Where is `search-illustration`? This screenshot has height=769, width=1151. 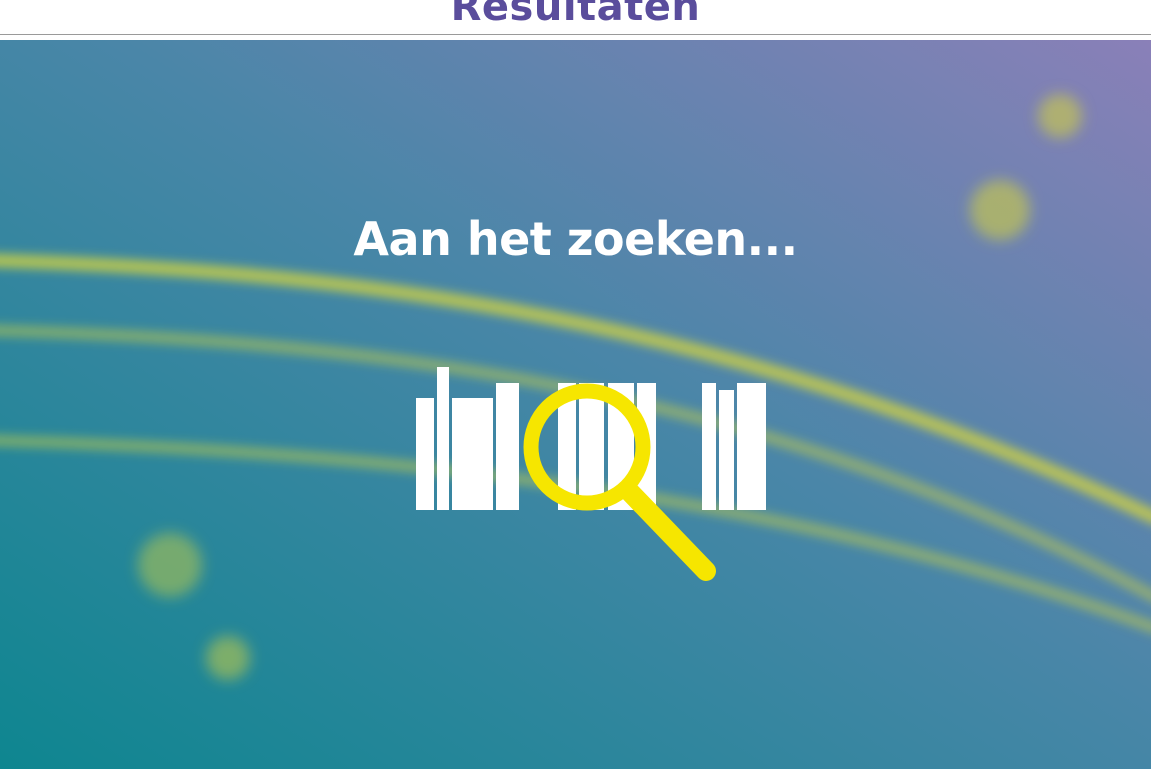
search-illustration is located at coordinates (591, 474).